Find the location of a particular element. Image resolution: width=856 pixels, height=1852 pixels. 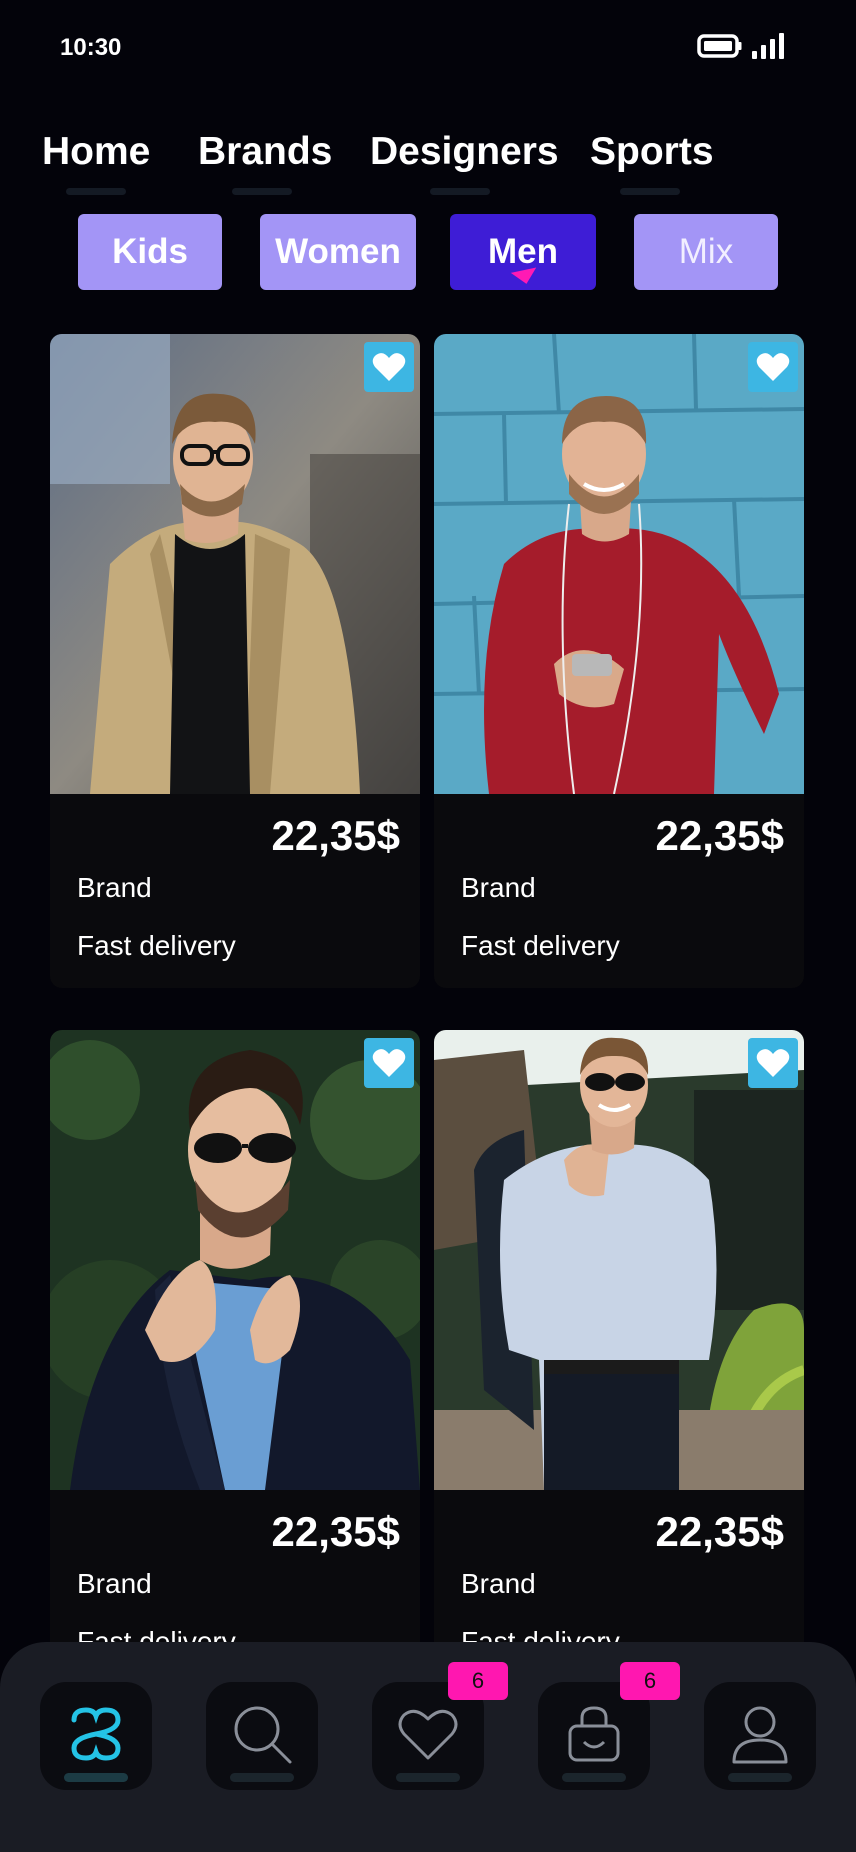

signal-icon is located at coordinates (770, 48).